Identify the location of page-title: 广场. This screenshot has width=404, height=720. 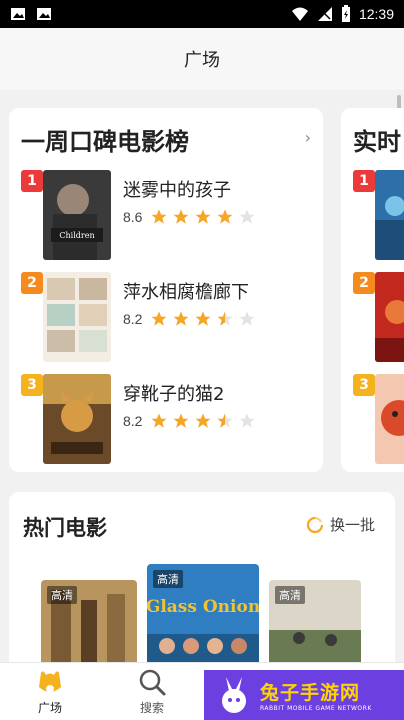
(202, 60).